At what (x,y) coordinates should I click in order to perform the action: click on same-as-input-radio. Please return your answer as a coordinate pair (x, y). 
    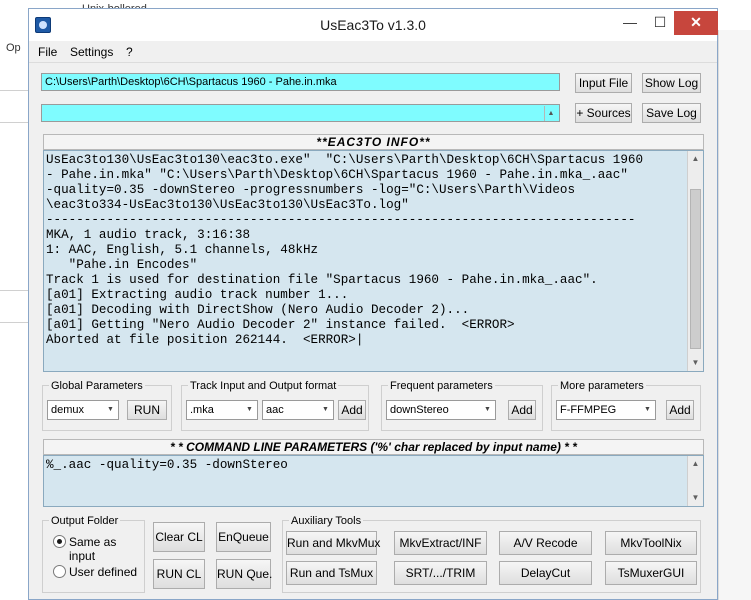
    Looking at the image, I should click on (59, 541).